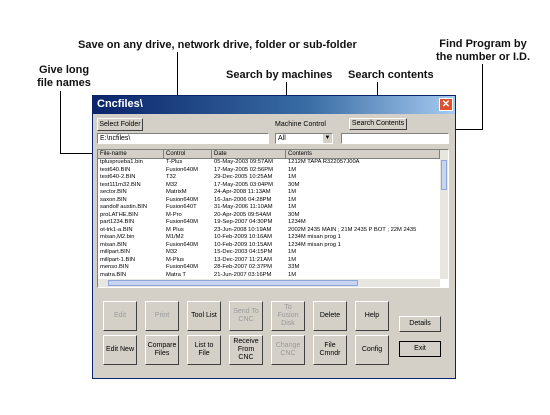 Image resolution: width=550 pixels, height=415 pixels. Describe the element at coordinates (300, 124) in the screenshot. I see `machine-control-label: Machine Control` at that location.